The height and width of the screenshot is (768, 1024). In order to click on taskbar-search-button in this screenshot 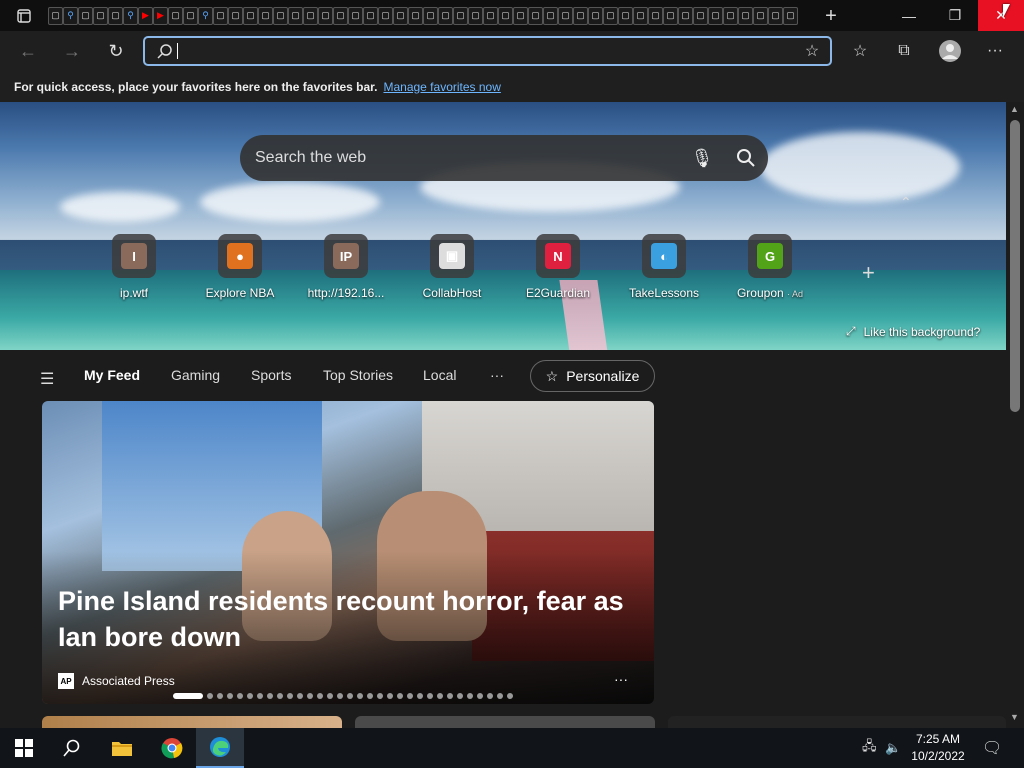, I will do `click(72, 748)`.